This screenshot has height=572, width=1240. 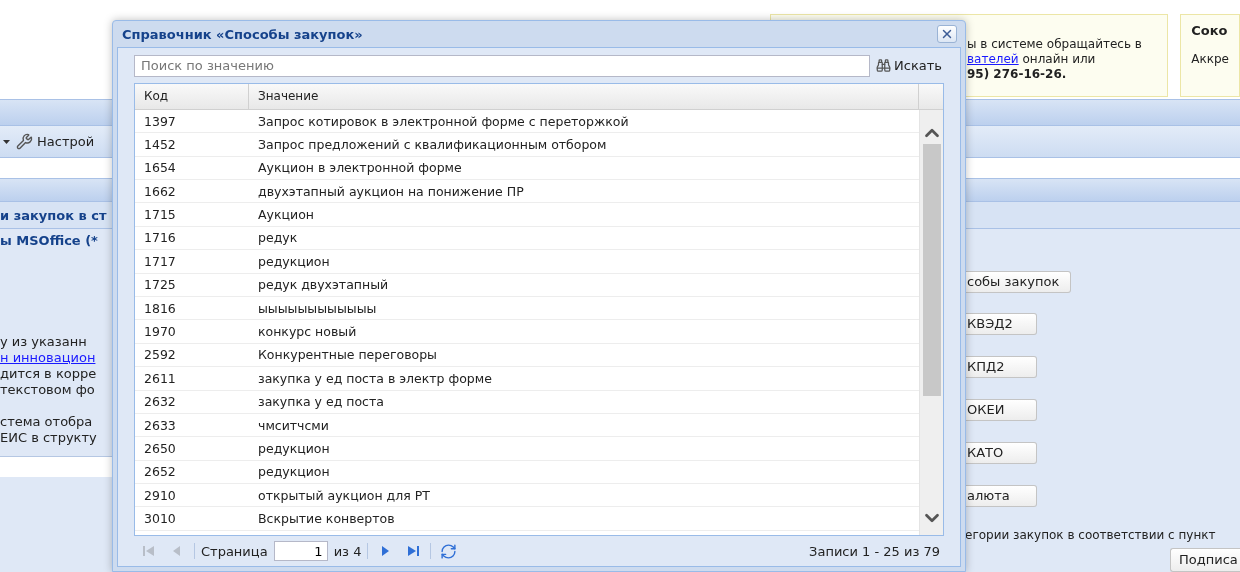 What do you see at coordinates (527, 402) in the screenshot?
I see `grid-row: 2632 закупка у ед поста` at bounding box center [527, 402].